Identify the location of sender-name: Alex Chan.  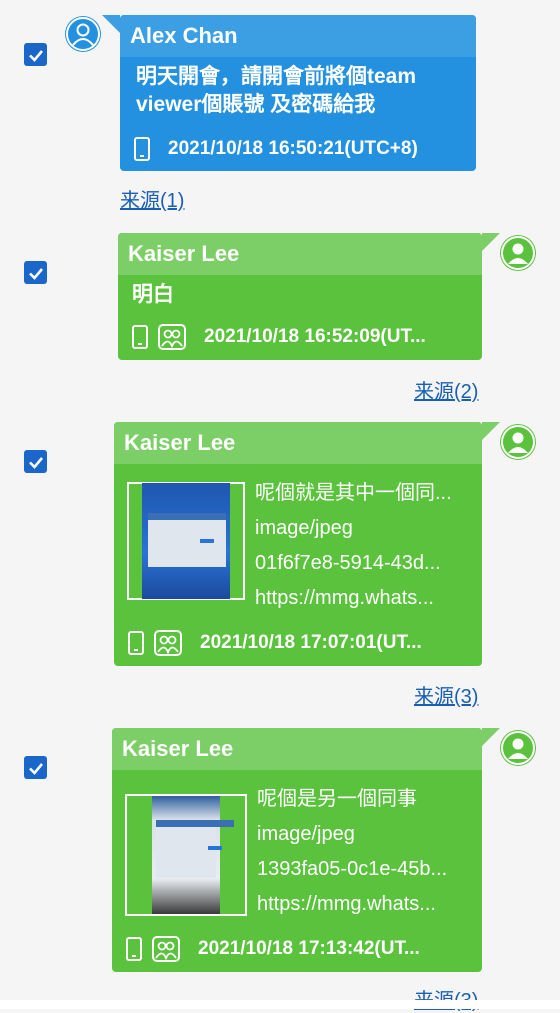
(298, 36).